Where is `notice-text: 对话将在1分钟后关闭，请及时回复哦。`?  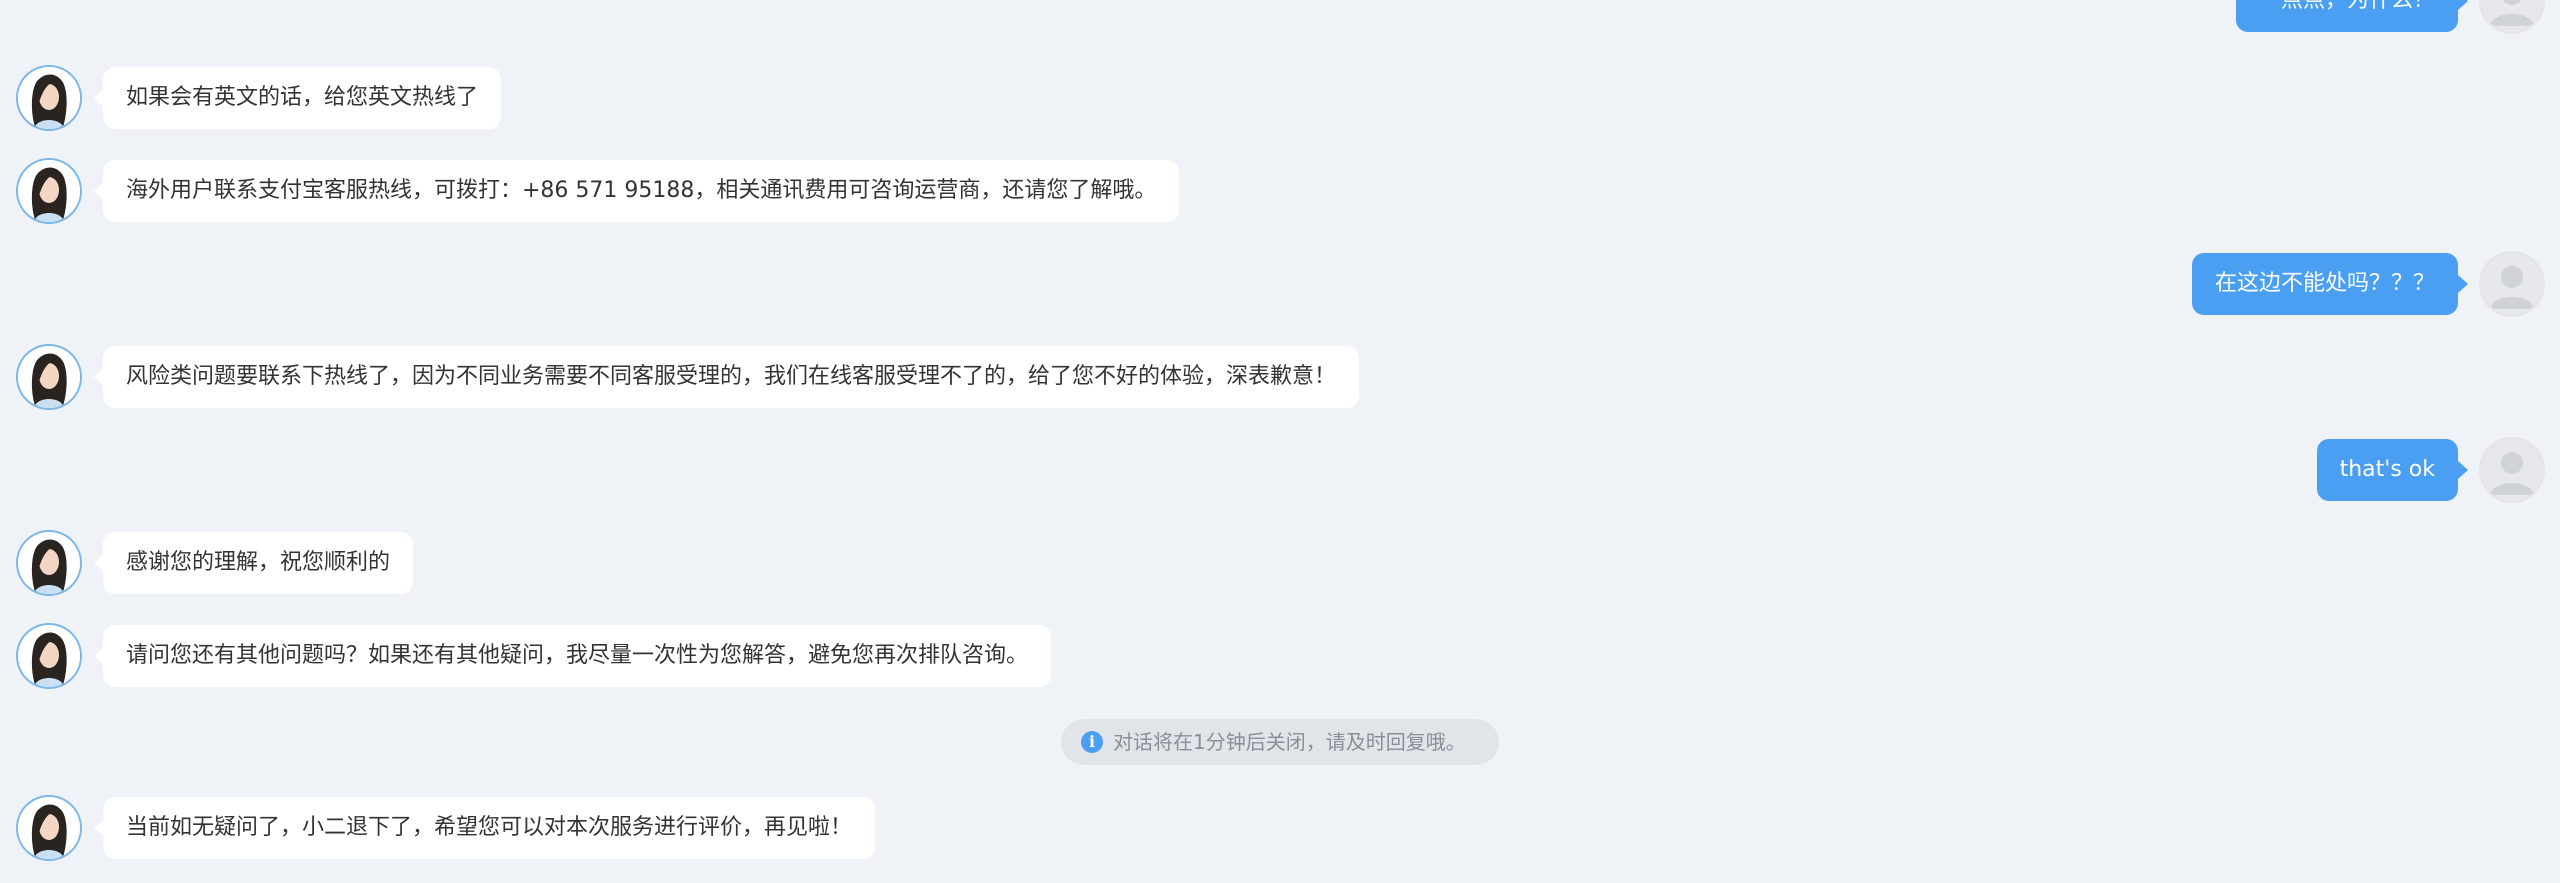 notice-text: 对话将在1分钟后关闭，请及时回复哦。 is located at coordinates (1289, 742).